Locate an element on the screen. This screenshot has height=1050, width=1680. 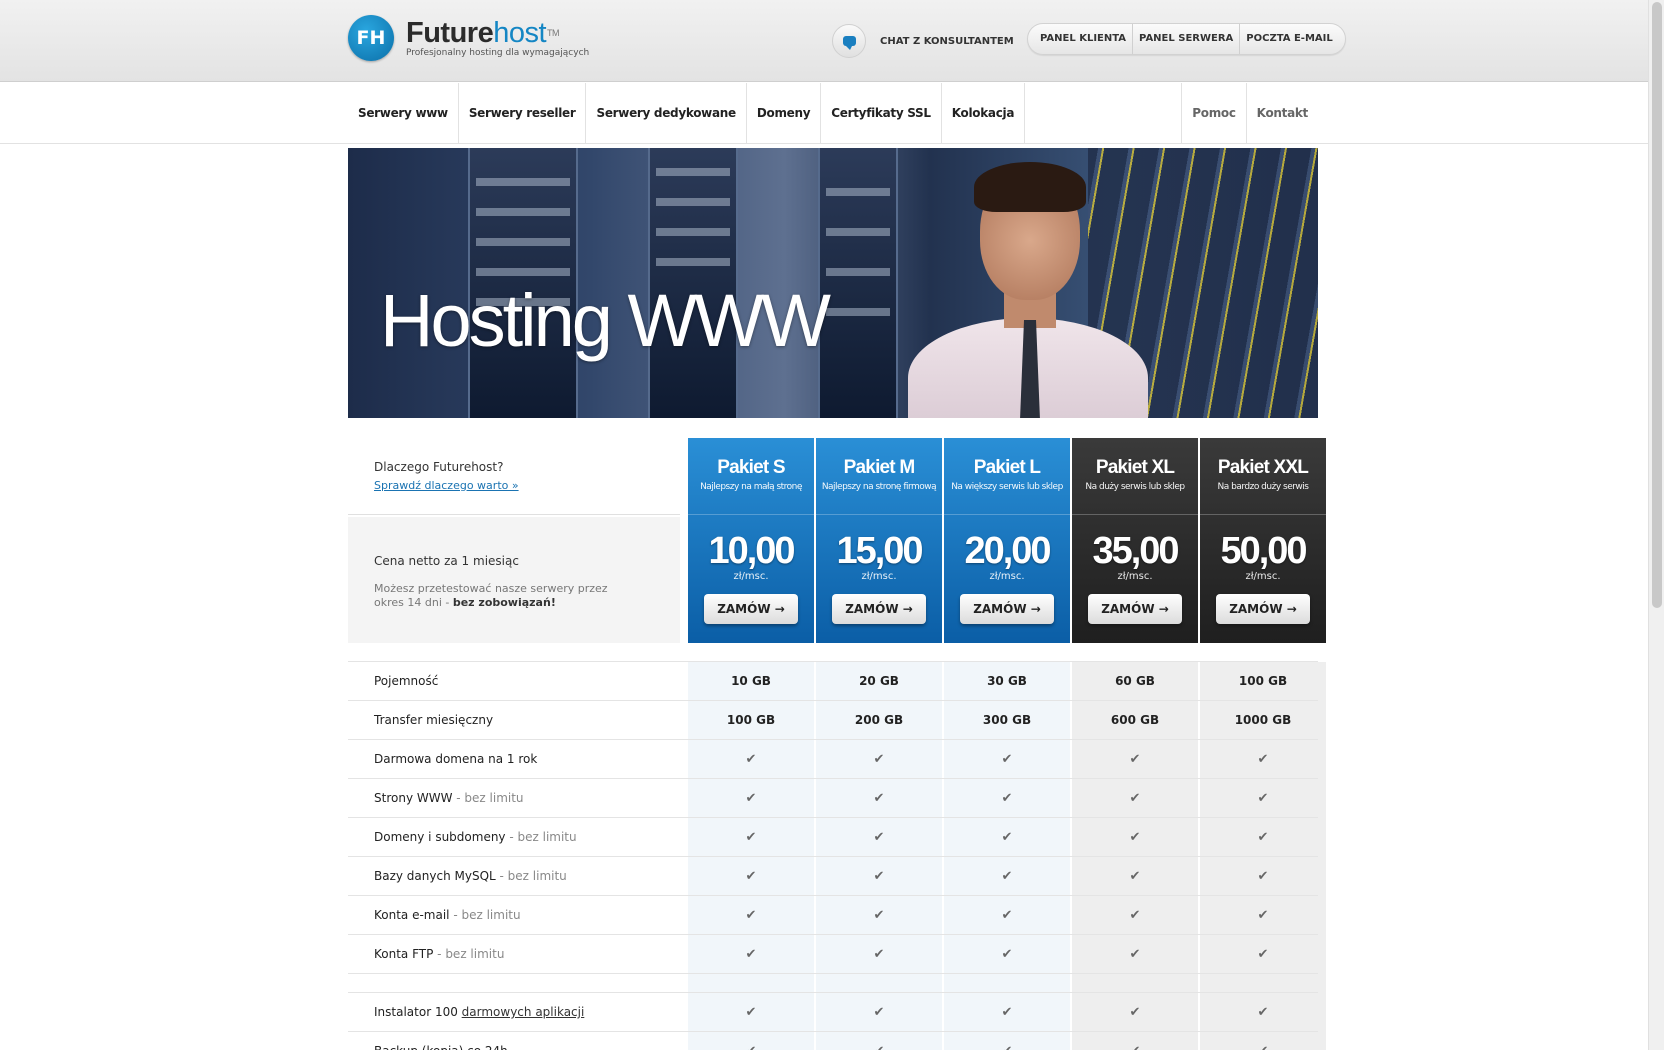
nav-item: Kolokacja is located at coordinates (984, 113).